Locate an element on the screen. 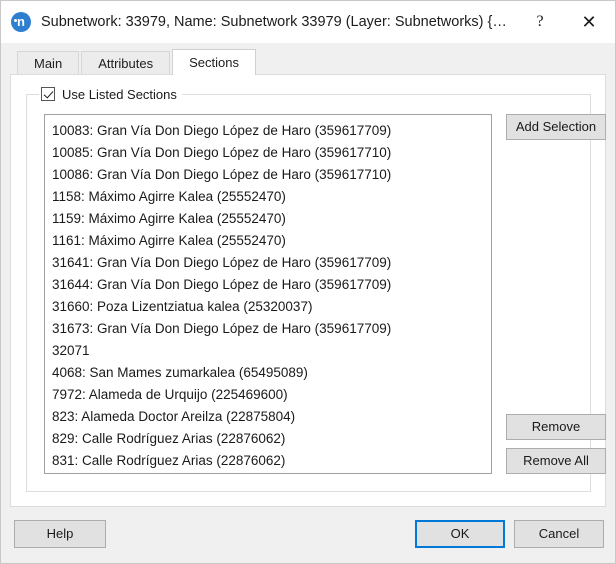 The image size is (616, 564). use-listed-sections-checkbox is located at coordinates (48, 94).